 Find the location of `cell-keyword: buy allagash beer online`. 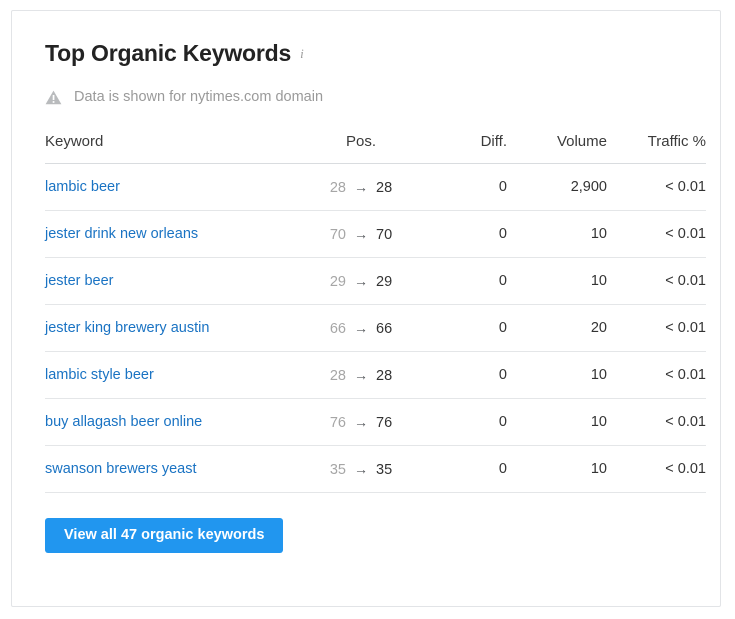

cell-keyword: buy allagash beer online is located at coordinates (179, 422).